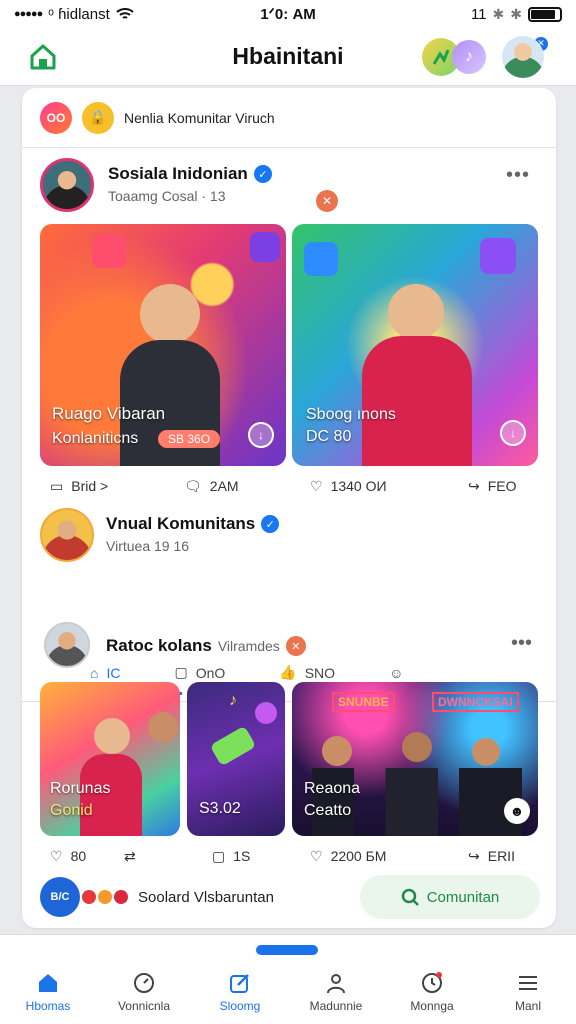 Image resolution: width=576 pixels, height=1024 pixels. I want to click on bluetooth-icon: ✱, so click(498, 13).